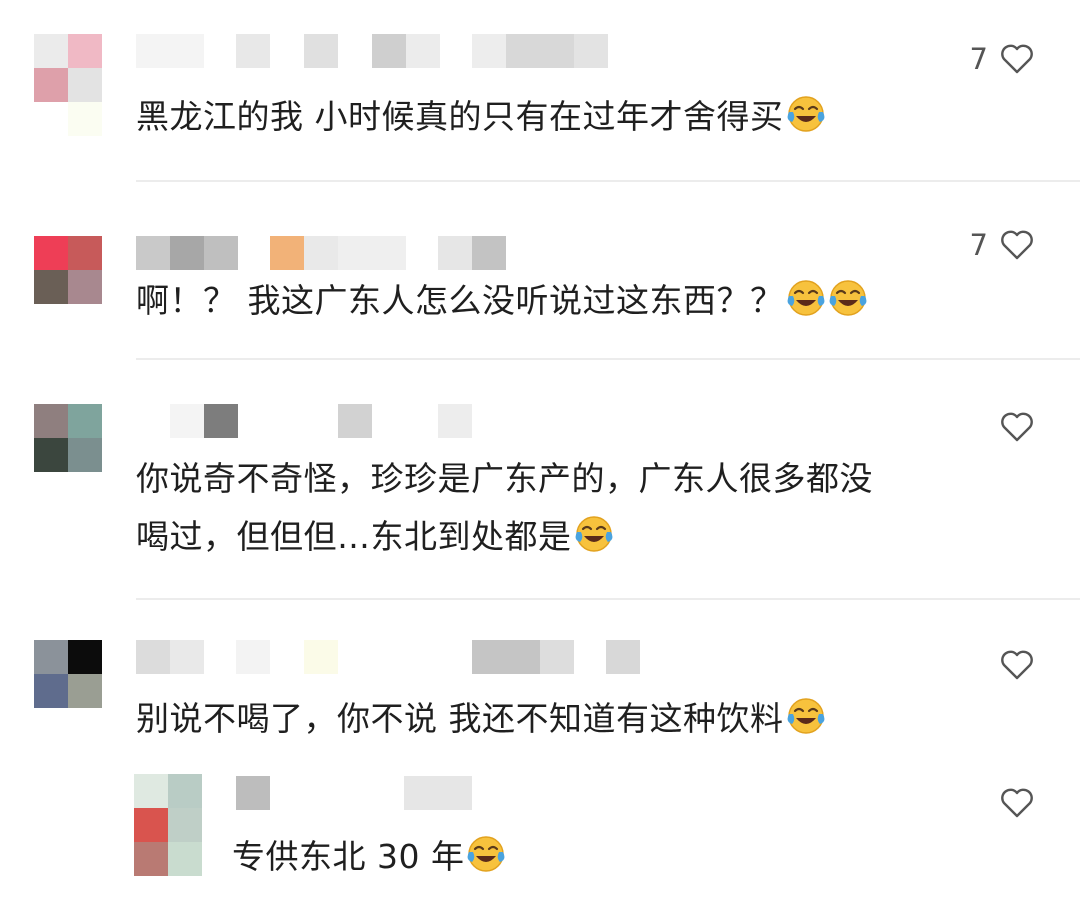  What do you see at coordinates (481, 719) in the screenshot?
I see `comment-text: 别说不喝了，你不说 我还不知道有这种饮料` at bounding box center [481, 719].